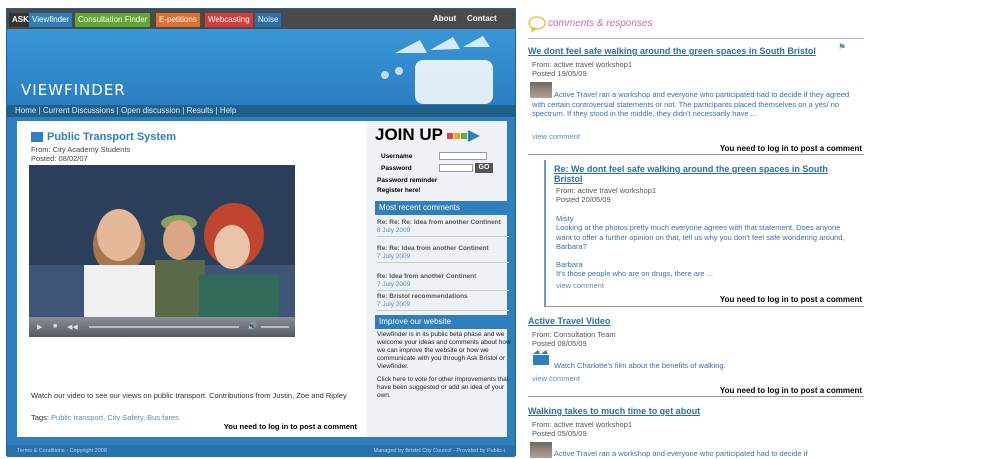  What do you see at coordinates (397, 156) in the screenshot?
I see `username-label: Username` at bounding box center [397, 156].